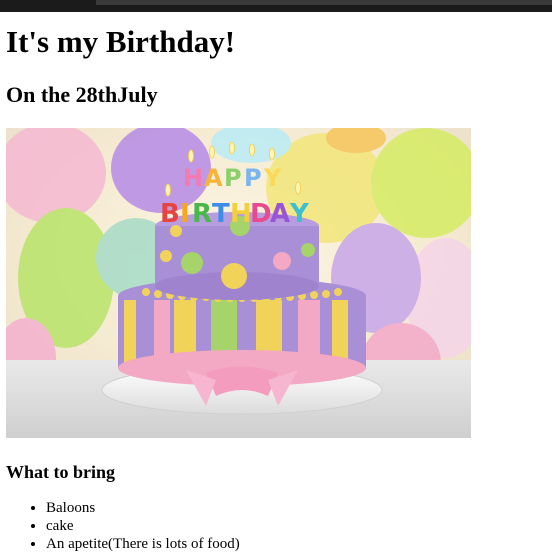  What do you see at coordinates (296, 544) in the screenshot?
I see `list-item: An apetite(There is lots of food)` at bounding box center [296, 544].